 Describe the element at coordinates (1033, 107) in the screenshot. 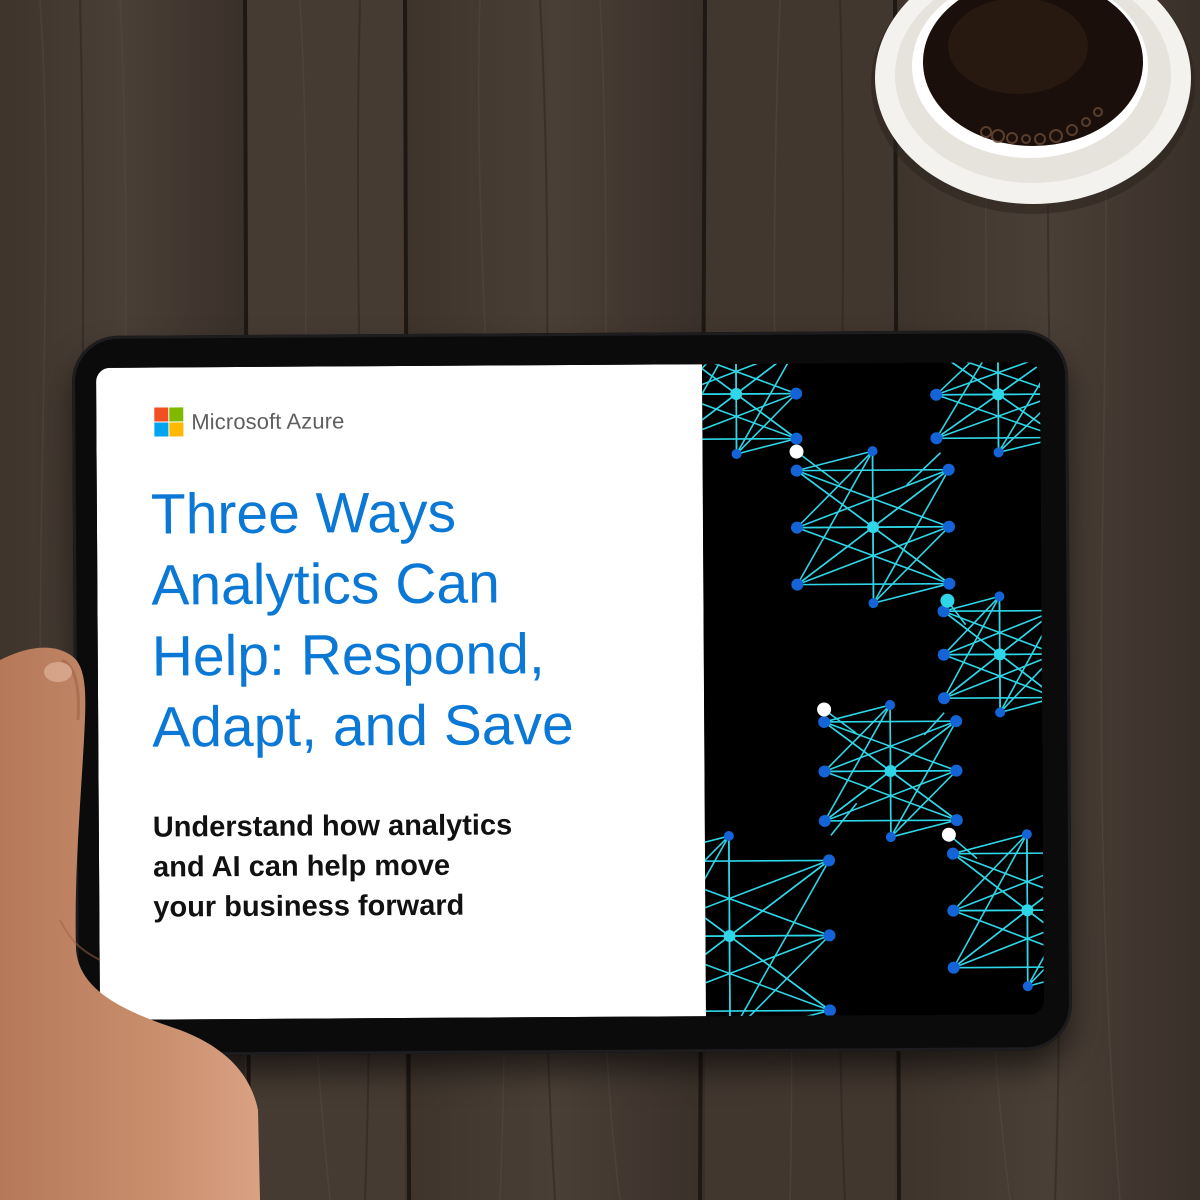

I see `coffee-cup` at that location.